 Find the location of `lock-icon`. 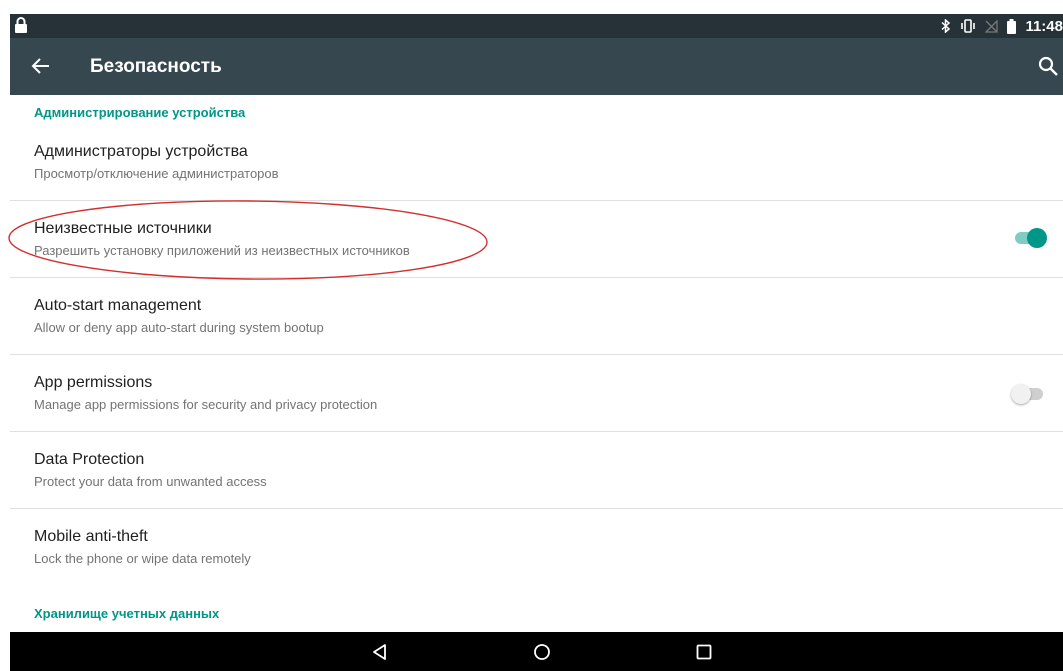

lock-icon is located at coordinates (21, 25).